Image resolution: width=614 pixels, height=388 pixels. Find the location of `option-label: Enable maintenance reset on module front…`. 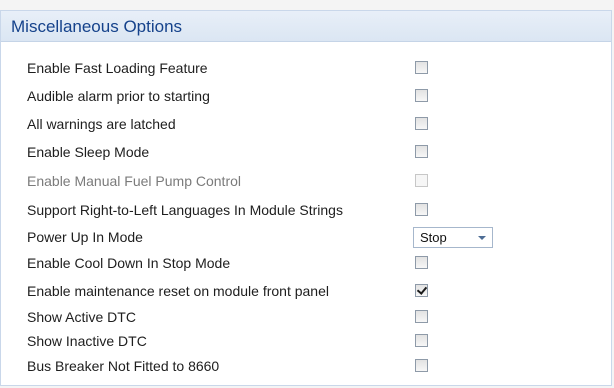

option-label: Enable maintenance reset on module front… is located at coordinates (178, 291).